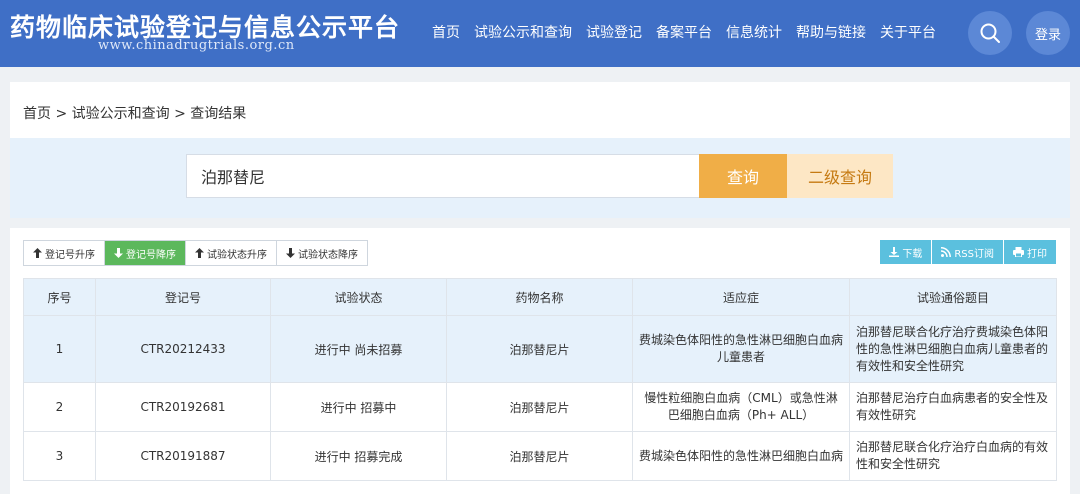  Describe the element at coordinates (540, 110) in the screenshot. I see `breadcrumb-panel: 首页 > 试验公示和查询 > 查询结果` at that location.